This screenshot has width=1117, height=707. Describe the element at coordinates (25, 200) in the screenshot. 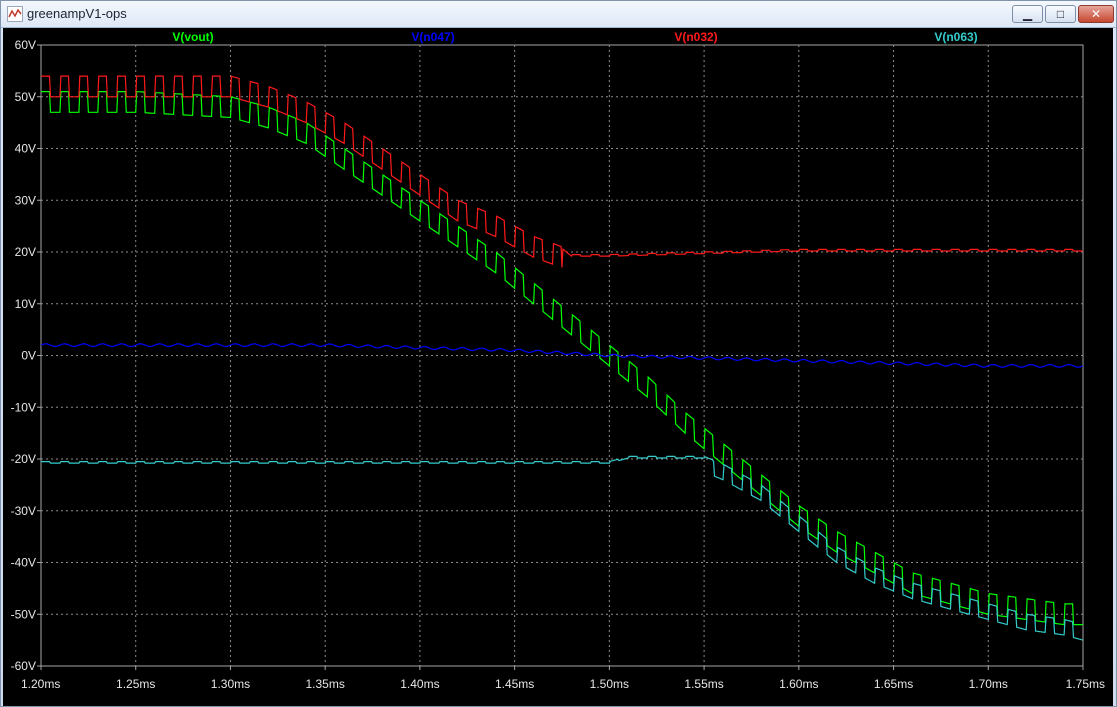

I see `y-tick-label: 30V` at that location.